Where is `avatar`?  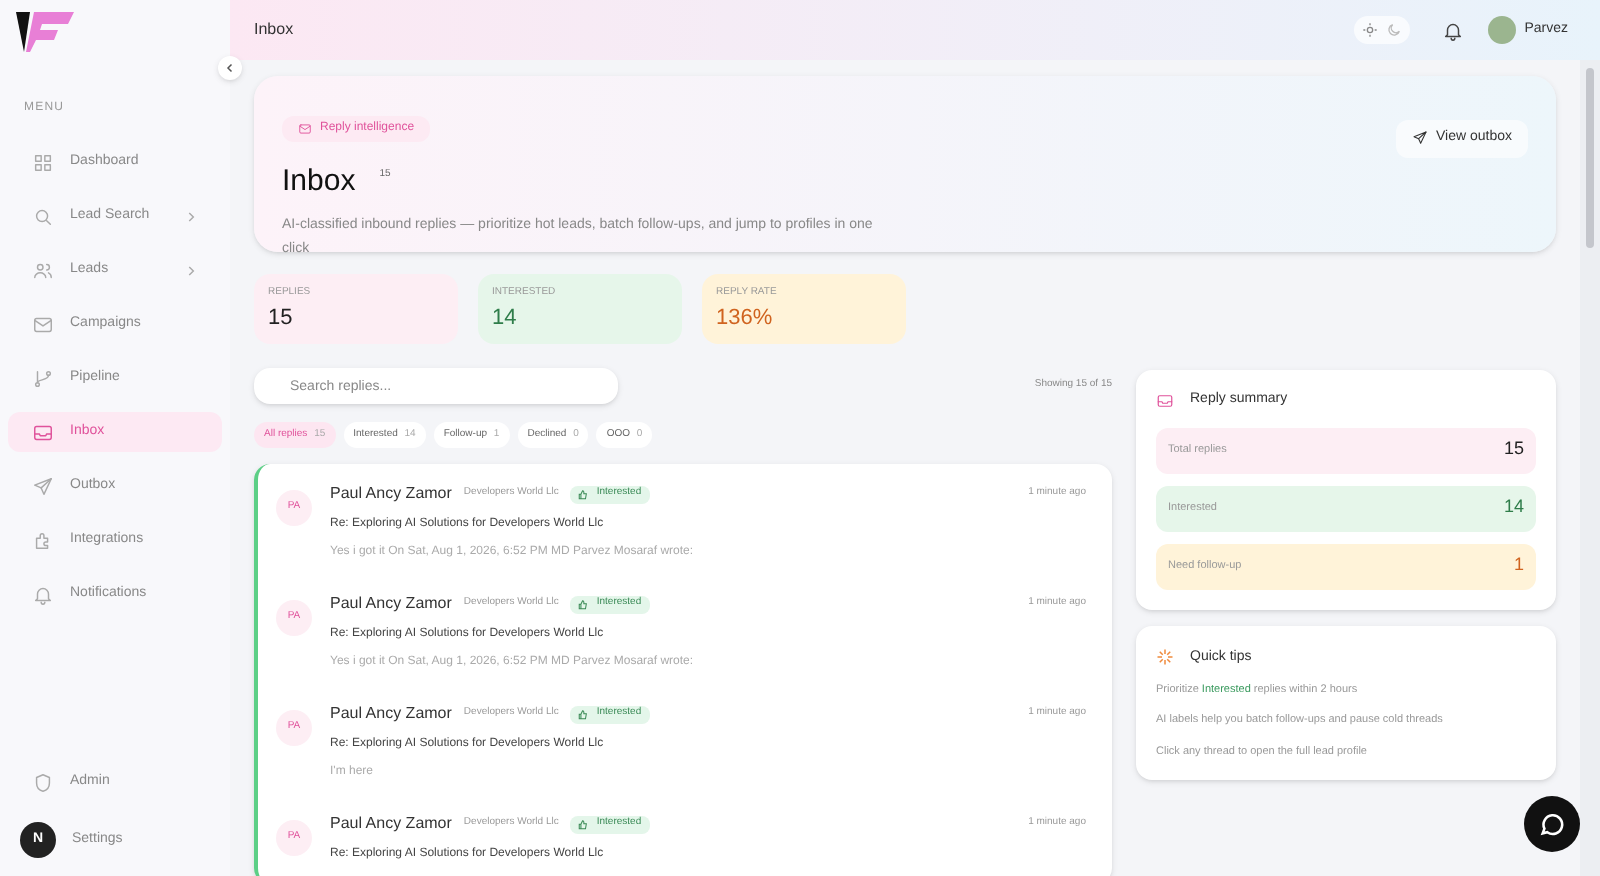 avatar is located at coordinates (1502, 30).